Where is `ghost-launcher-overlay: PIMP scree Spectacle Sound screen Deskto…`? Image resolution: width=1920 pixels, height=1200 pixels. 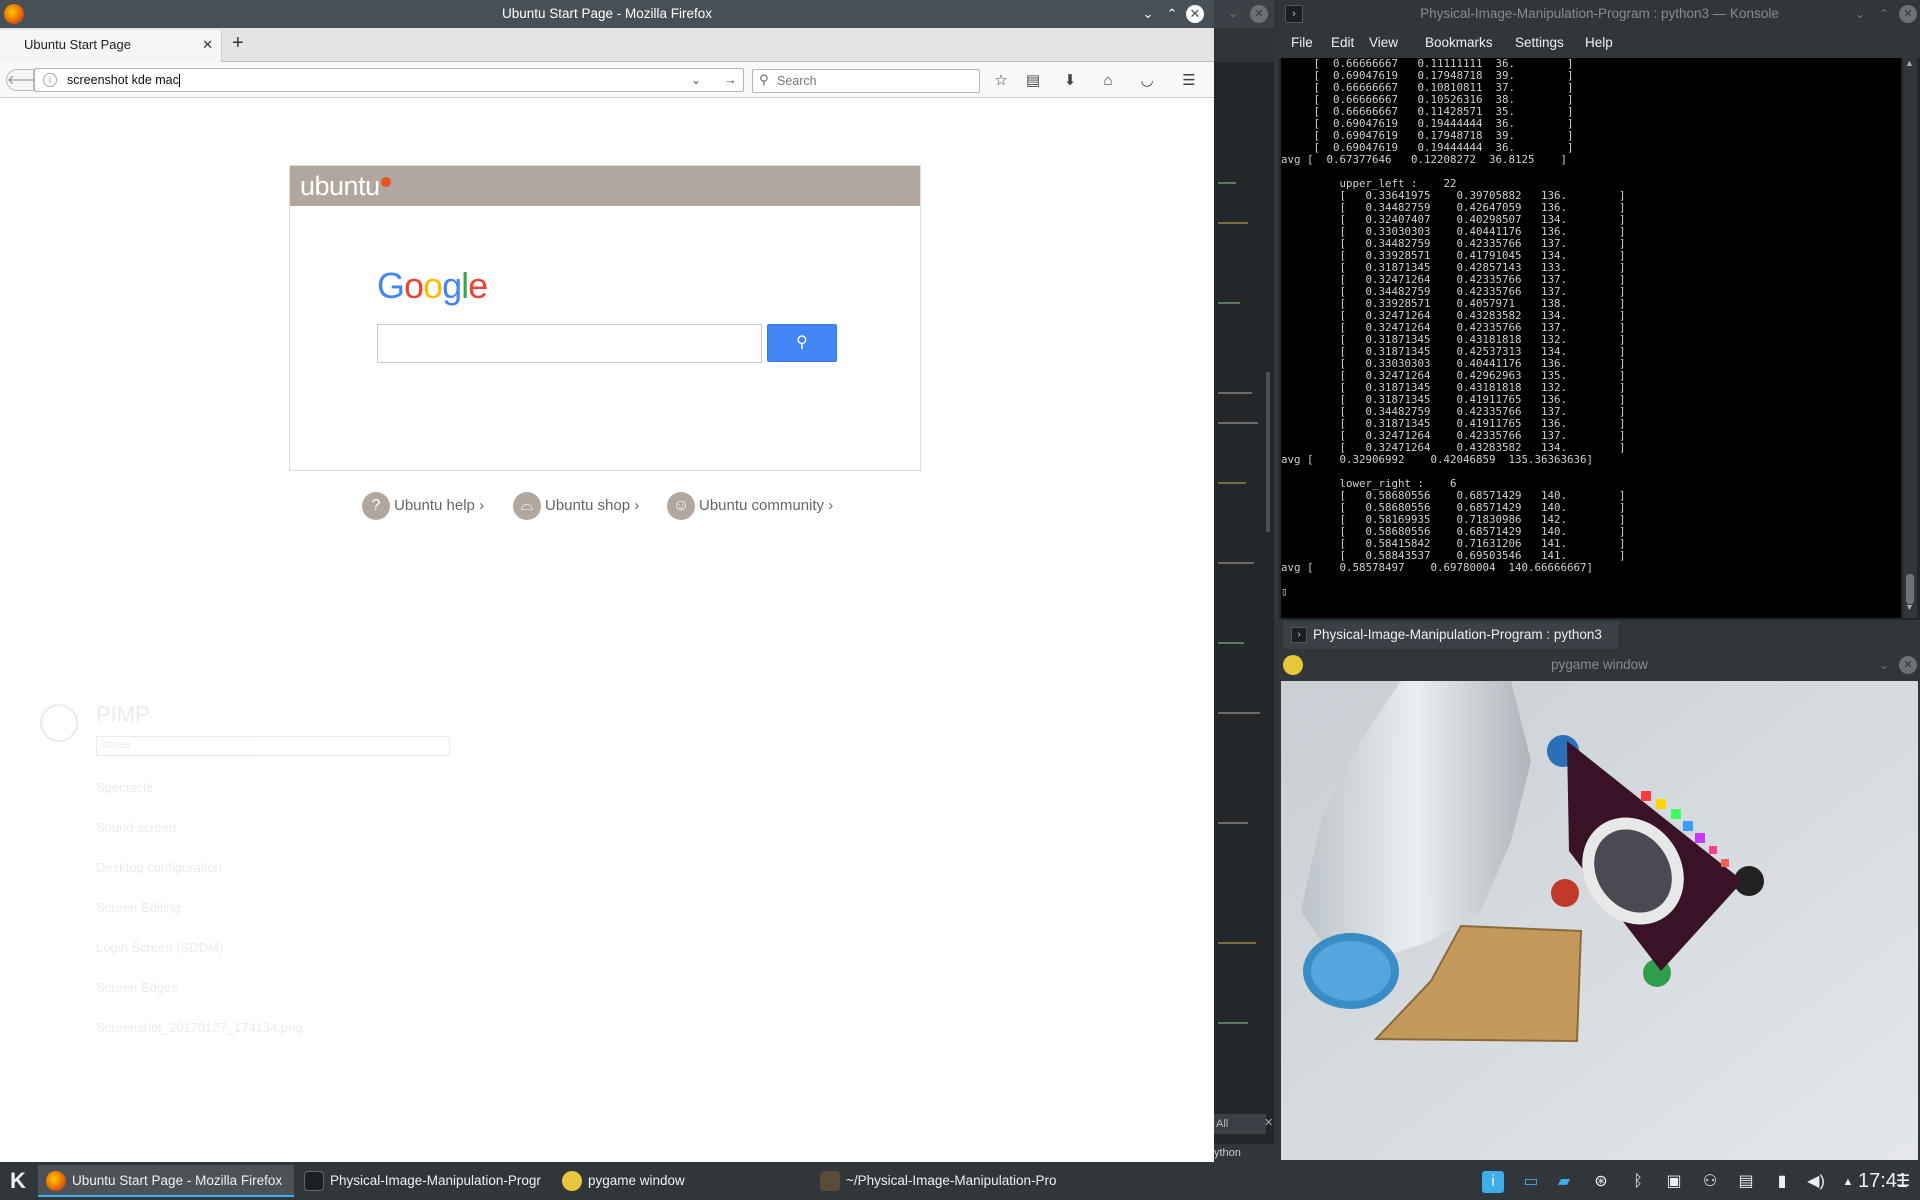
ghost-launcher-overlay: PIMP scree Spectacle Sound screen Deskto… is located at coordinates (241, 918).